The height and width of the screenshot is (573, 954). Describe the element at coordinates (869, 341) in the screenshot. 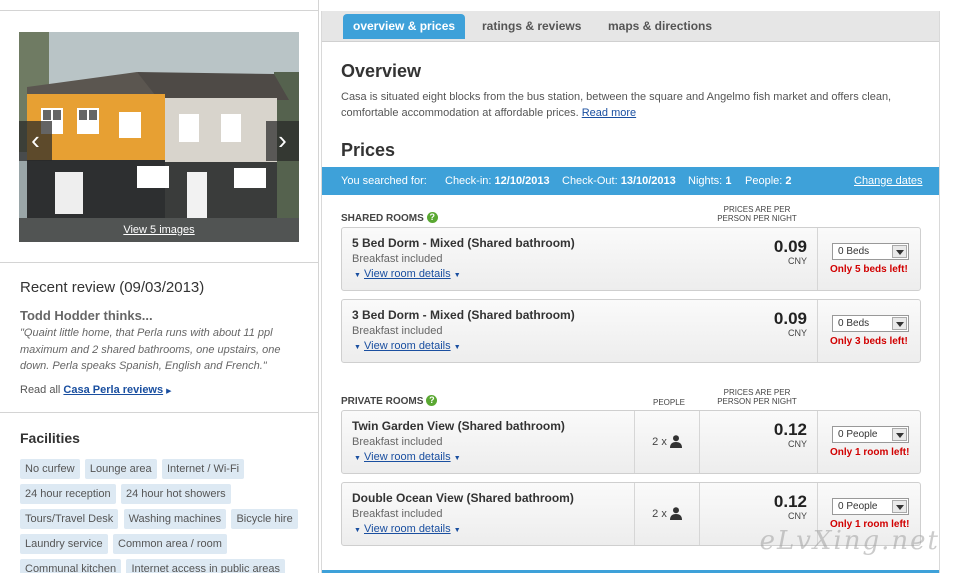

I see `availability-notice: Only 3 beds left!` at that location.